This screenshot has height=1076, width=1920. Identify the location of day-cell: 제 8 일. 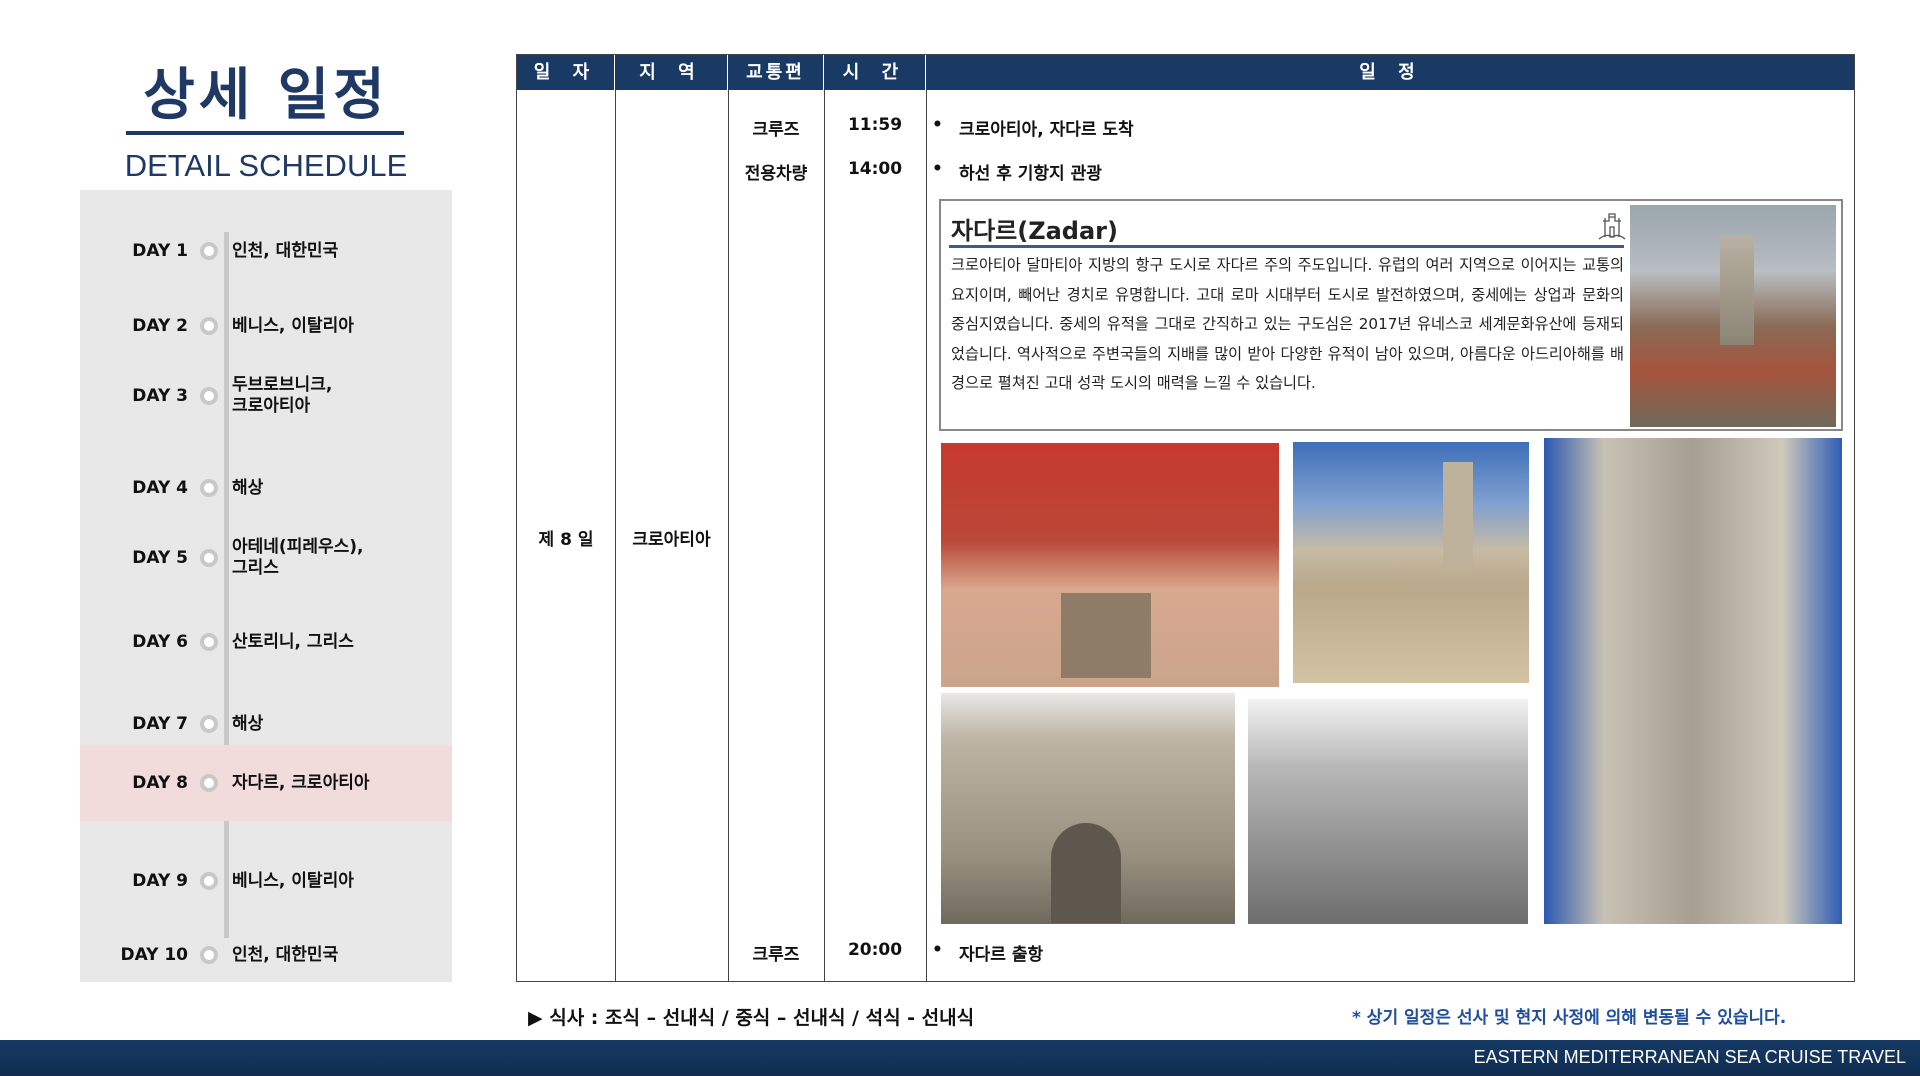
(566, 540).